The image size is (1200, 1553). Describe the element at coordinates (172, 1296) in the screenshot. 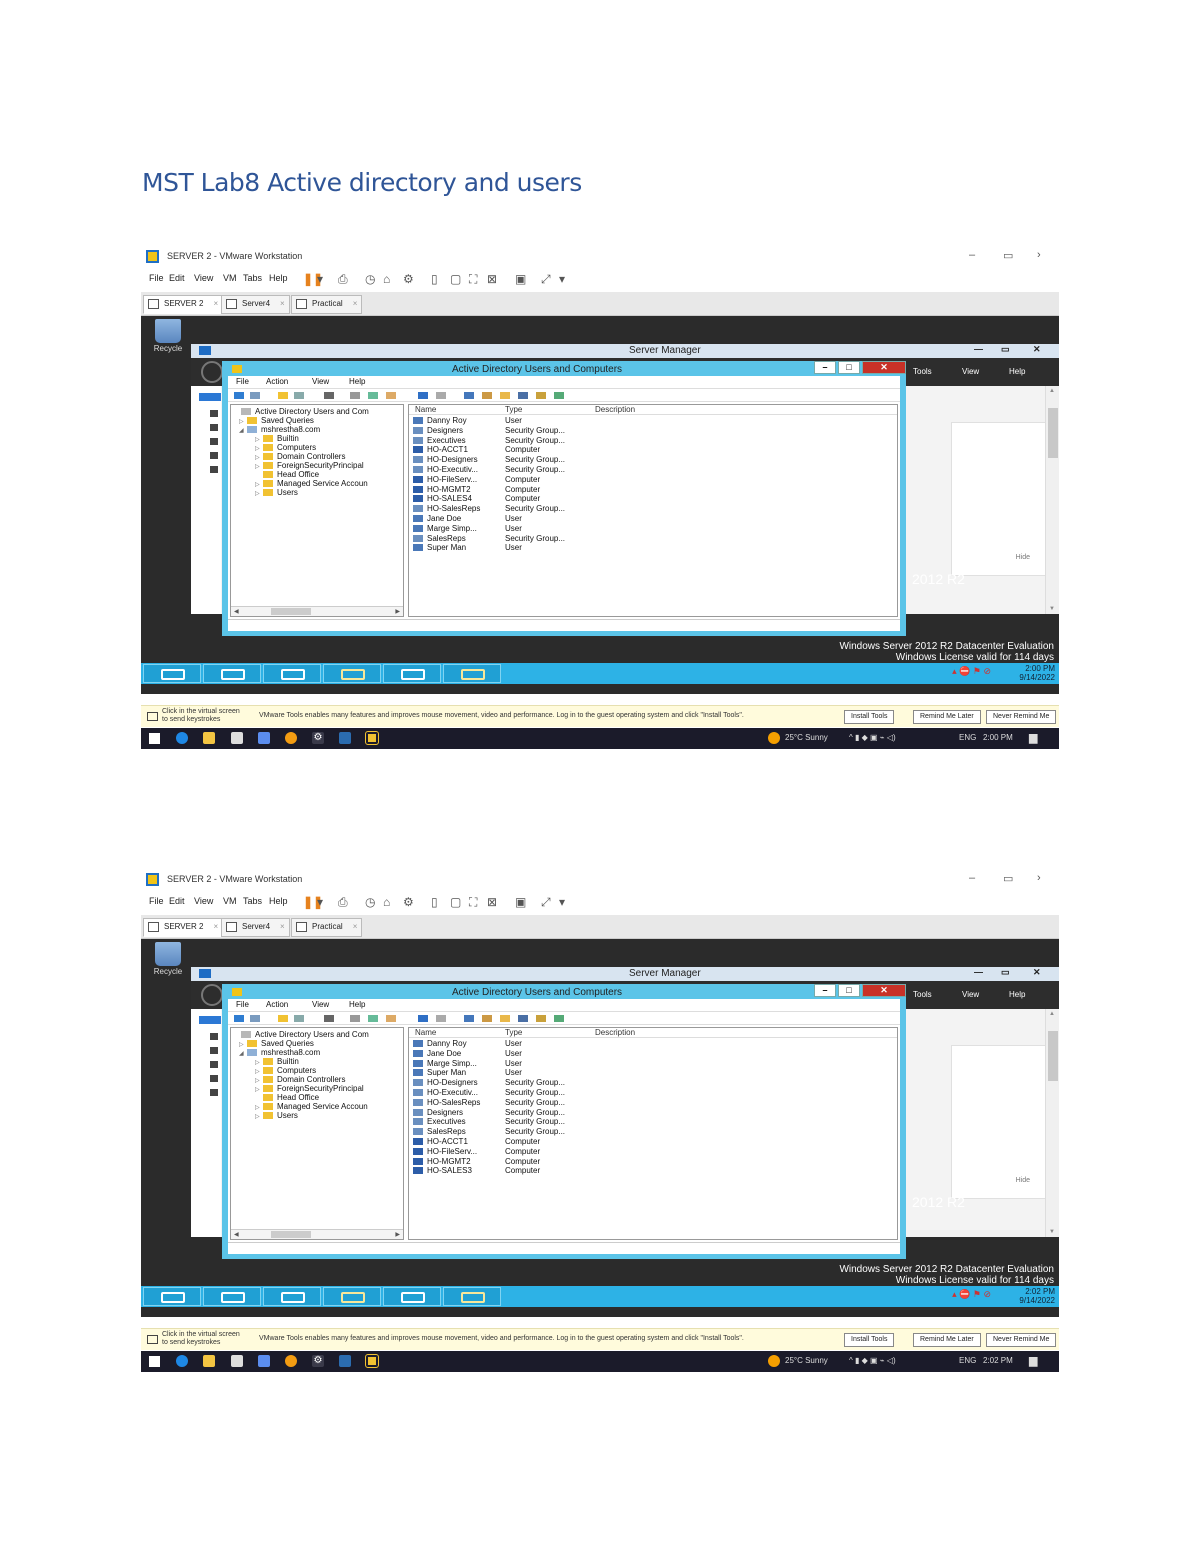

I see `start-button` at that location.